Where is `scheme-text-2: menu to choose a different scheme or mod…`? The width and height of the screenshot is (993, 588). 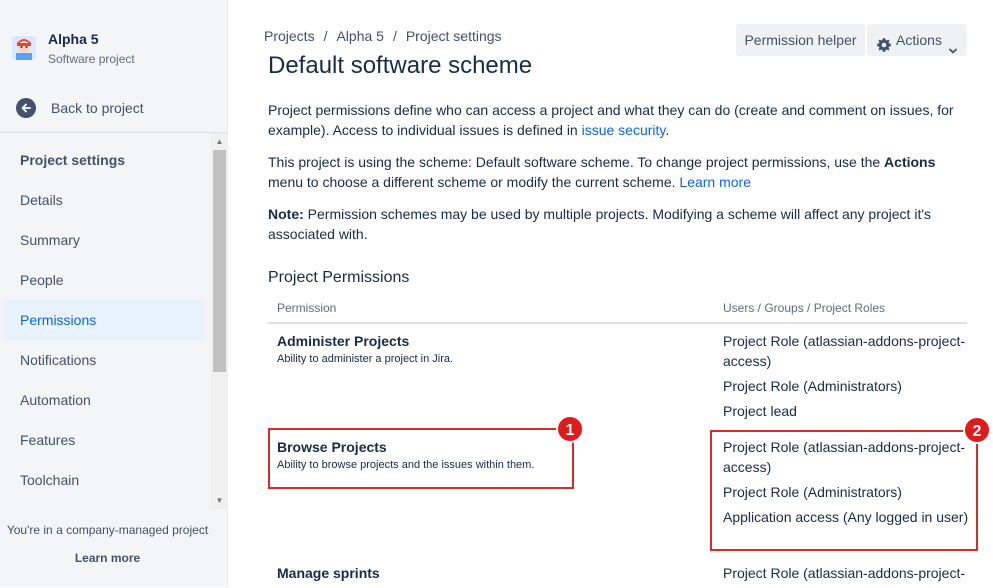 scheme-text-2: menu to choose a different scheme or mod… is located at coordinates (474, 182).